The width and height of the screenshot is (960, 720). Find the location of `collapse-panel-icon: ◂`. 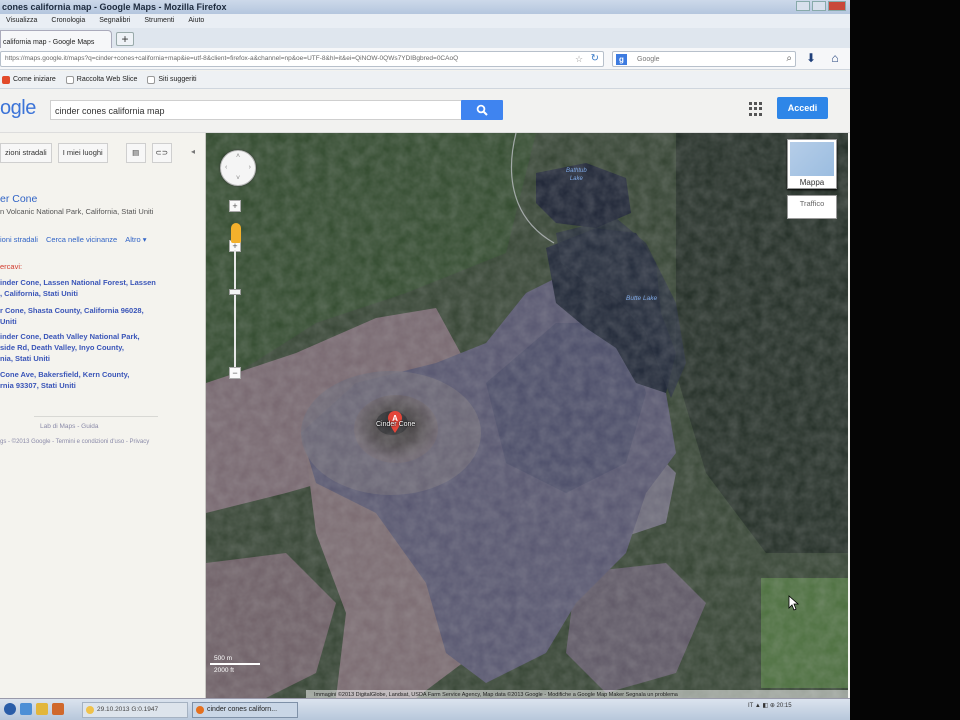

collapse-panel-icon: ◂ is located at coordinates (193, 151).